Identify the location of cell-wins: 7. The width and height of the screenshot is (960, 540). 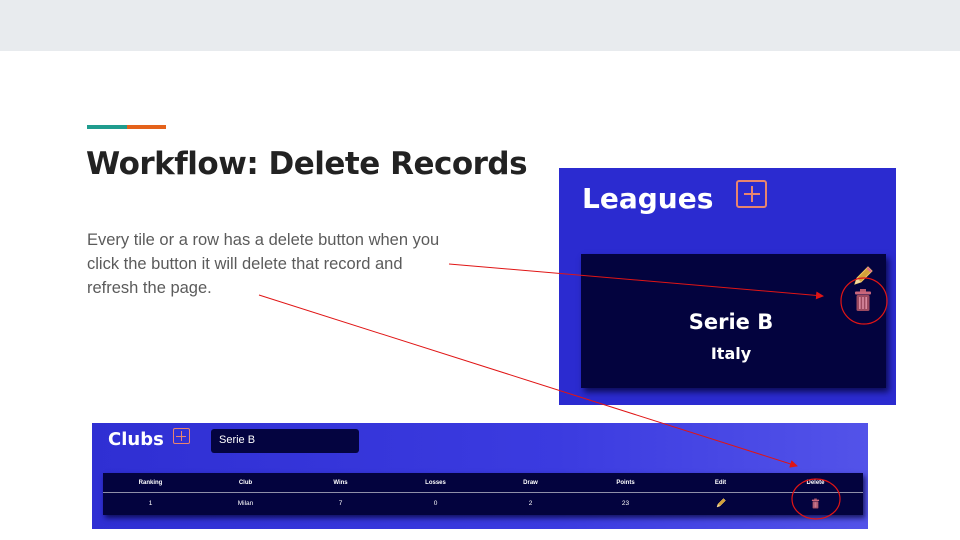
(340, 503).